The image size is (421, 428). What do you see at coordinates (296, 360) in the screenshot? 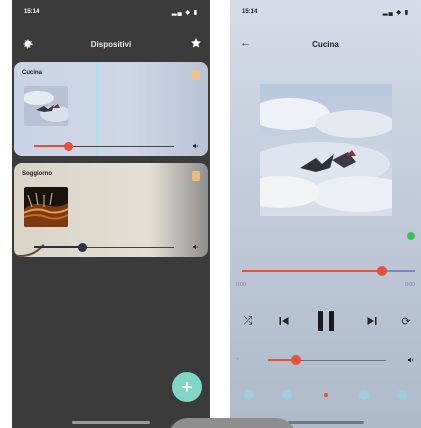
I see `volume-knob` at bounding box center [296, 360].